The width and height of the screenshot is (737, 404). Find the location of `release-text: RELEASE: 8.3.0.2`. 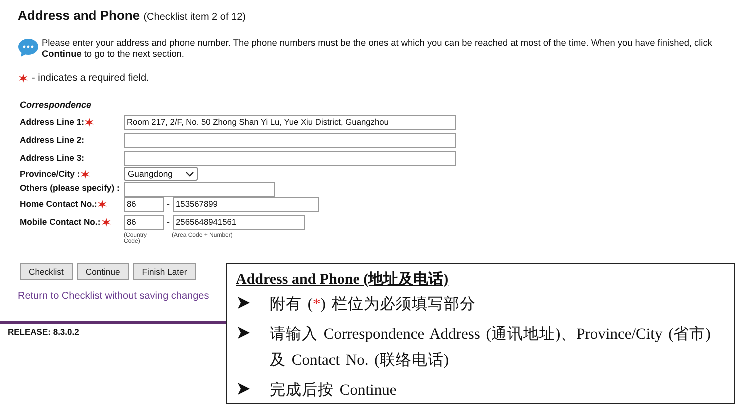

release-text: RELEASE: 8.3.0.2 is located at coordinates (44, 332).